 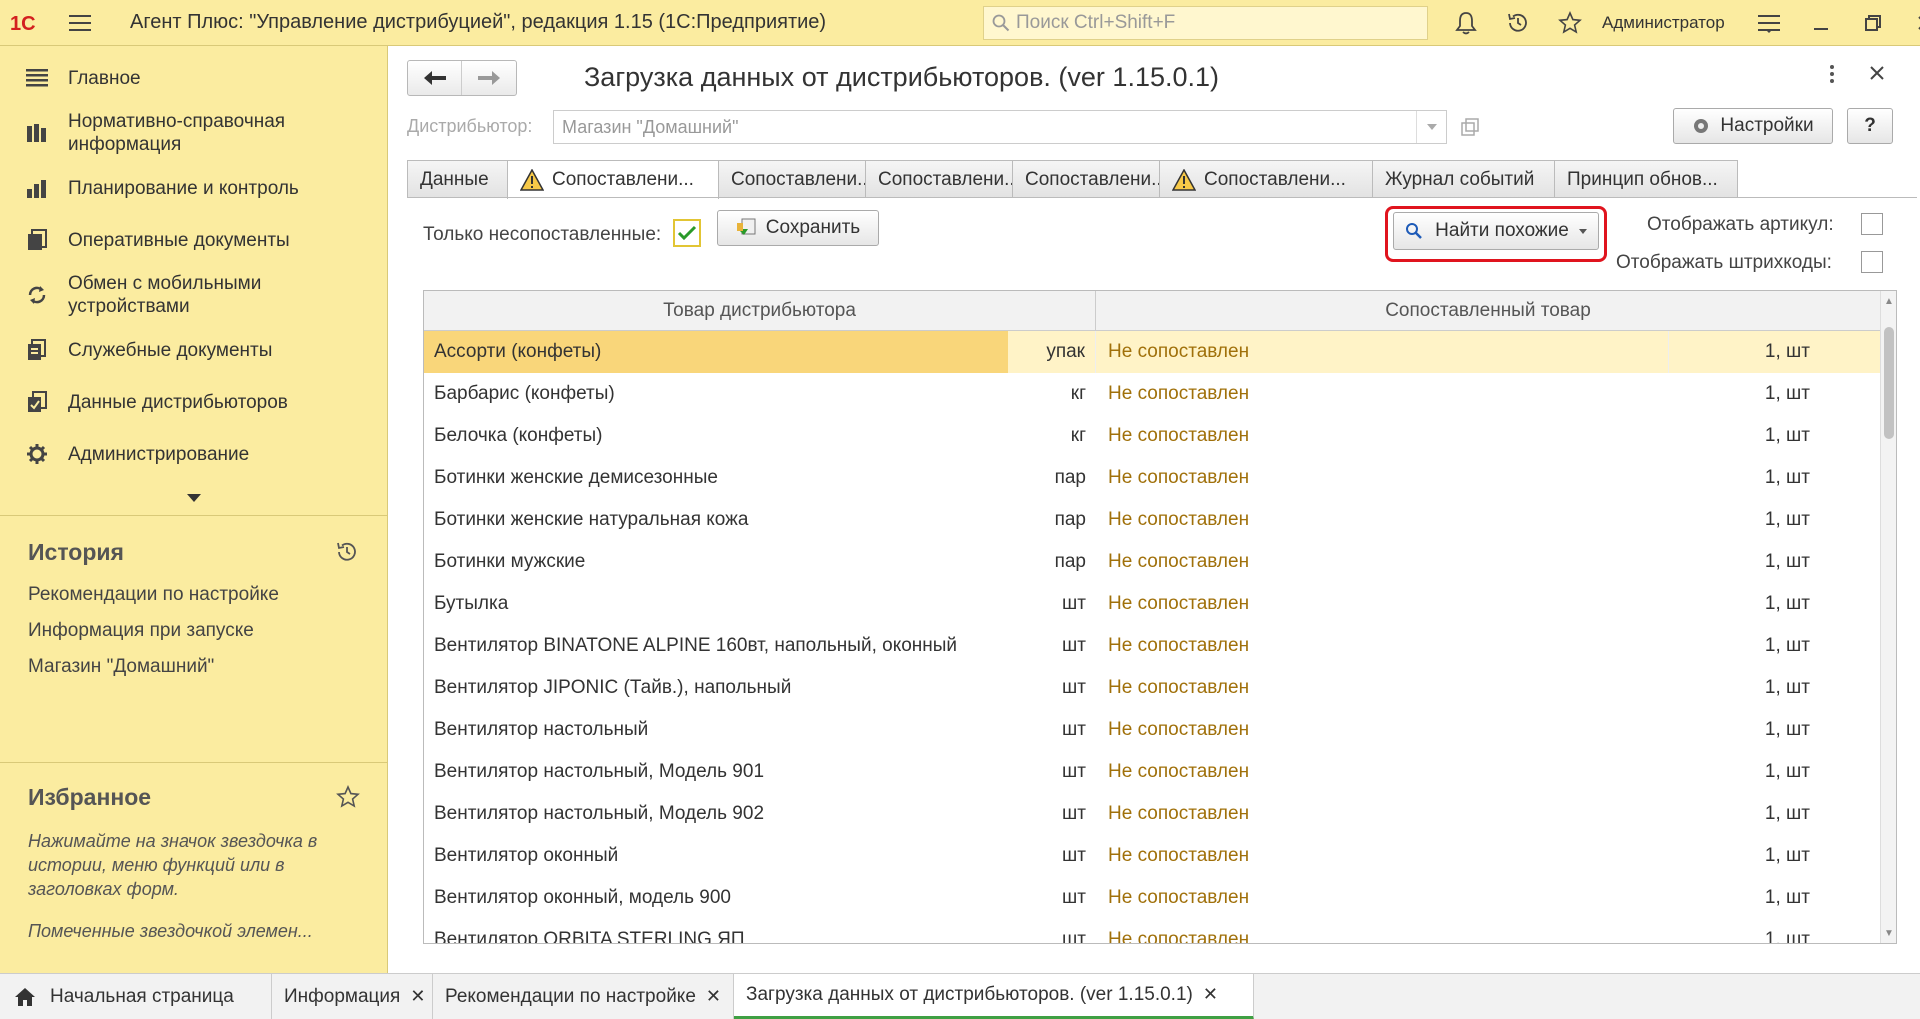 I want to click on find-similar-button: Найти похожие, so click(x=1496, y=231).